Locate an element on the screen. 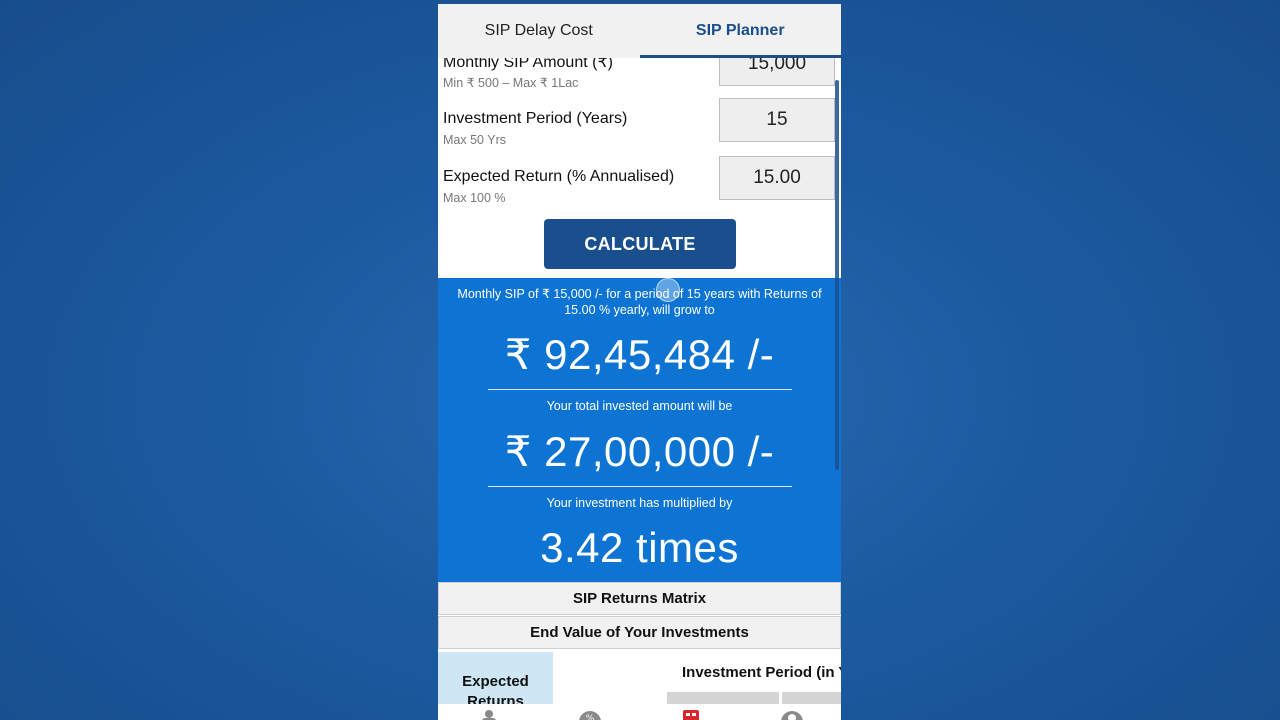  monthly-sip-hint: Min ₹ 500 – Max ₹ 1Lac is located at coordinates (511, 83).